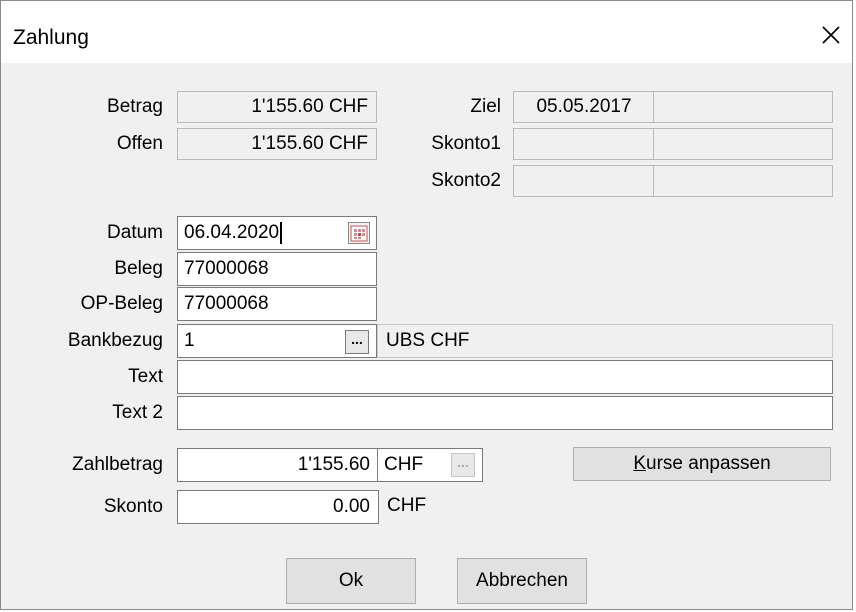  What do you see at coordinates (605, 341) in the screenshot?
I see `bankbezug-name: UBS CHF` at bounding box center [605, 341].